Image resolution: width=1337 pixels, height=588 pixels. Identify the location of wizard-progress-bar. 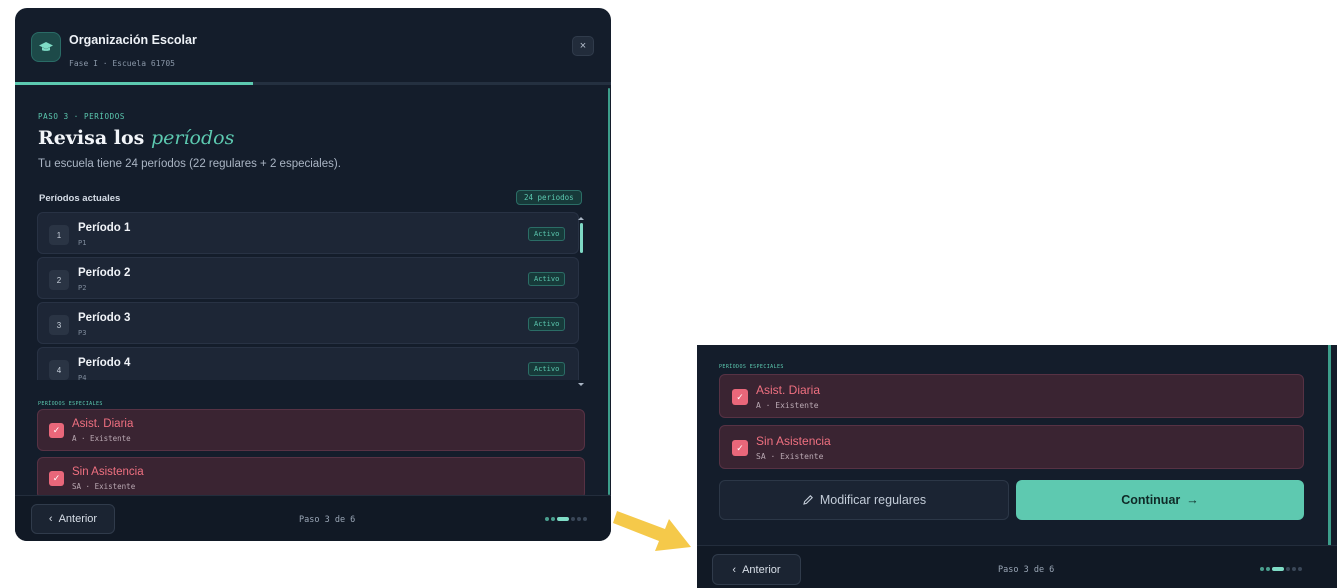
(313, 83).